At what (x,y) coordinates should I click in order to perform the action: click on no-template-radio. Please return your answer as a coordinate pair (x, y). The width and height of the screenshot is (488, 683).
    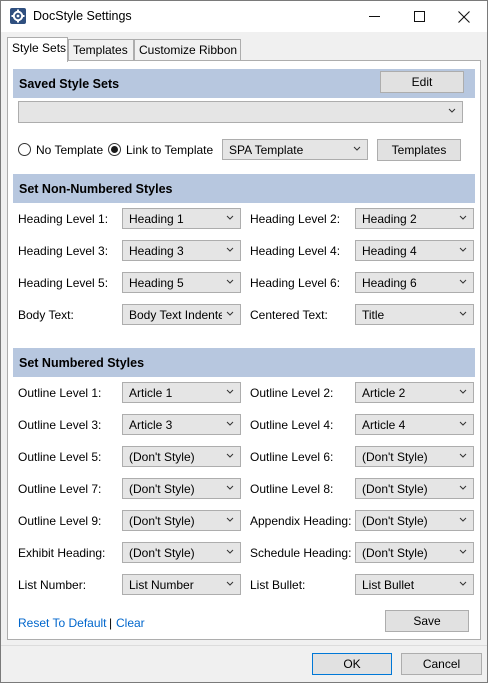
    Looking at the image, I should click on (24, 149).